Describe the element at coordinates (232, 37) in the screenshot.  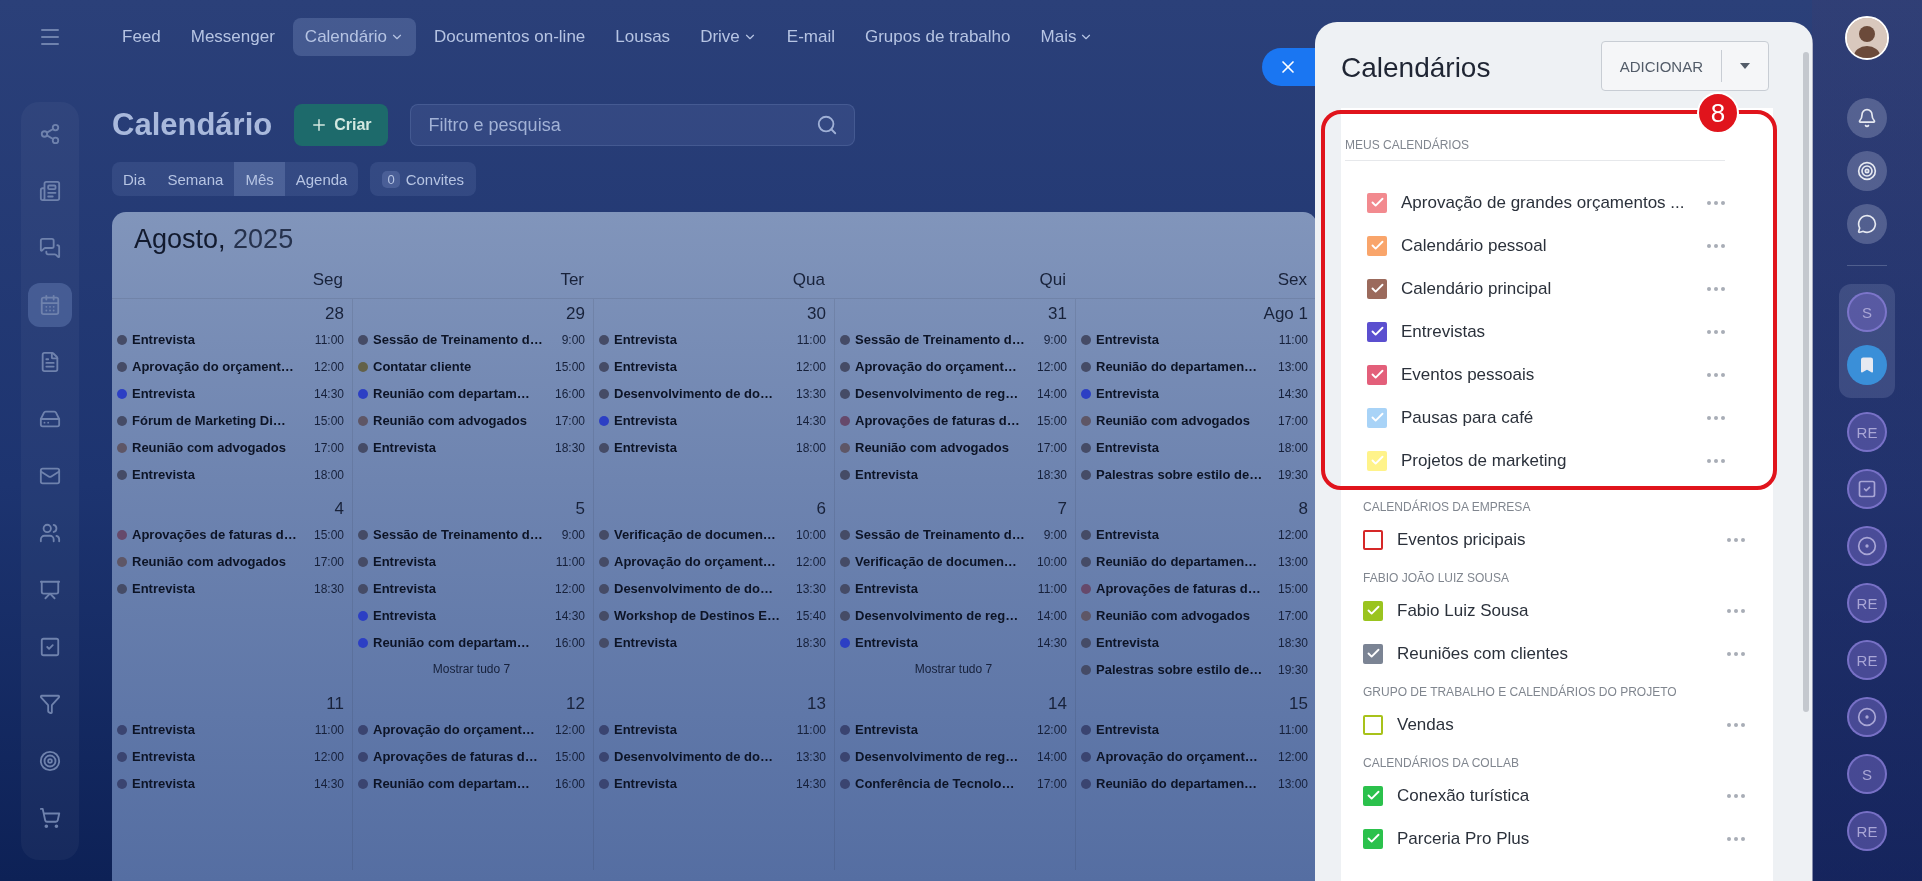
I see `nav-tab: Messenger` at that location.